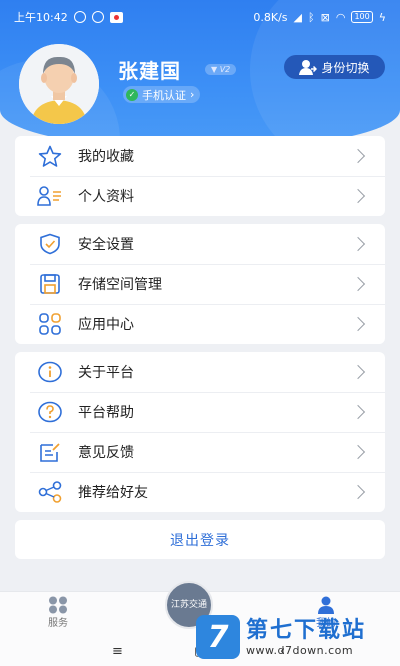  Describe the element at coordinates (200, 452) in the screenshot. I see `menu-item-feedback: 意见反馈` at that location.